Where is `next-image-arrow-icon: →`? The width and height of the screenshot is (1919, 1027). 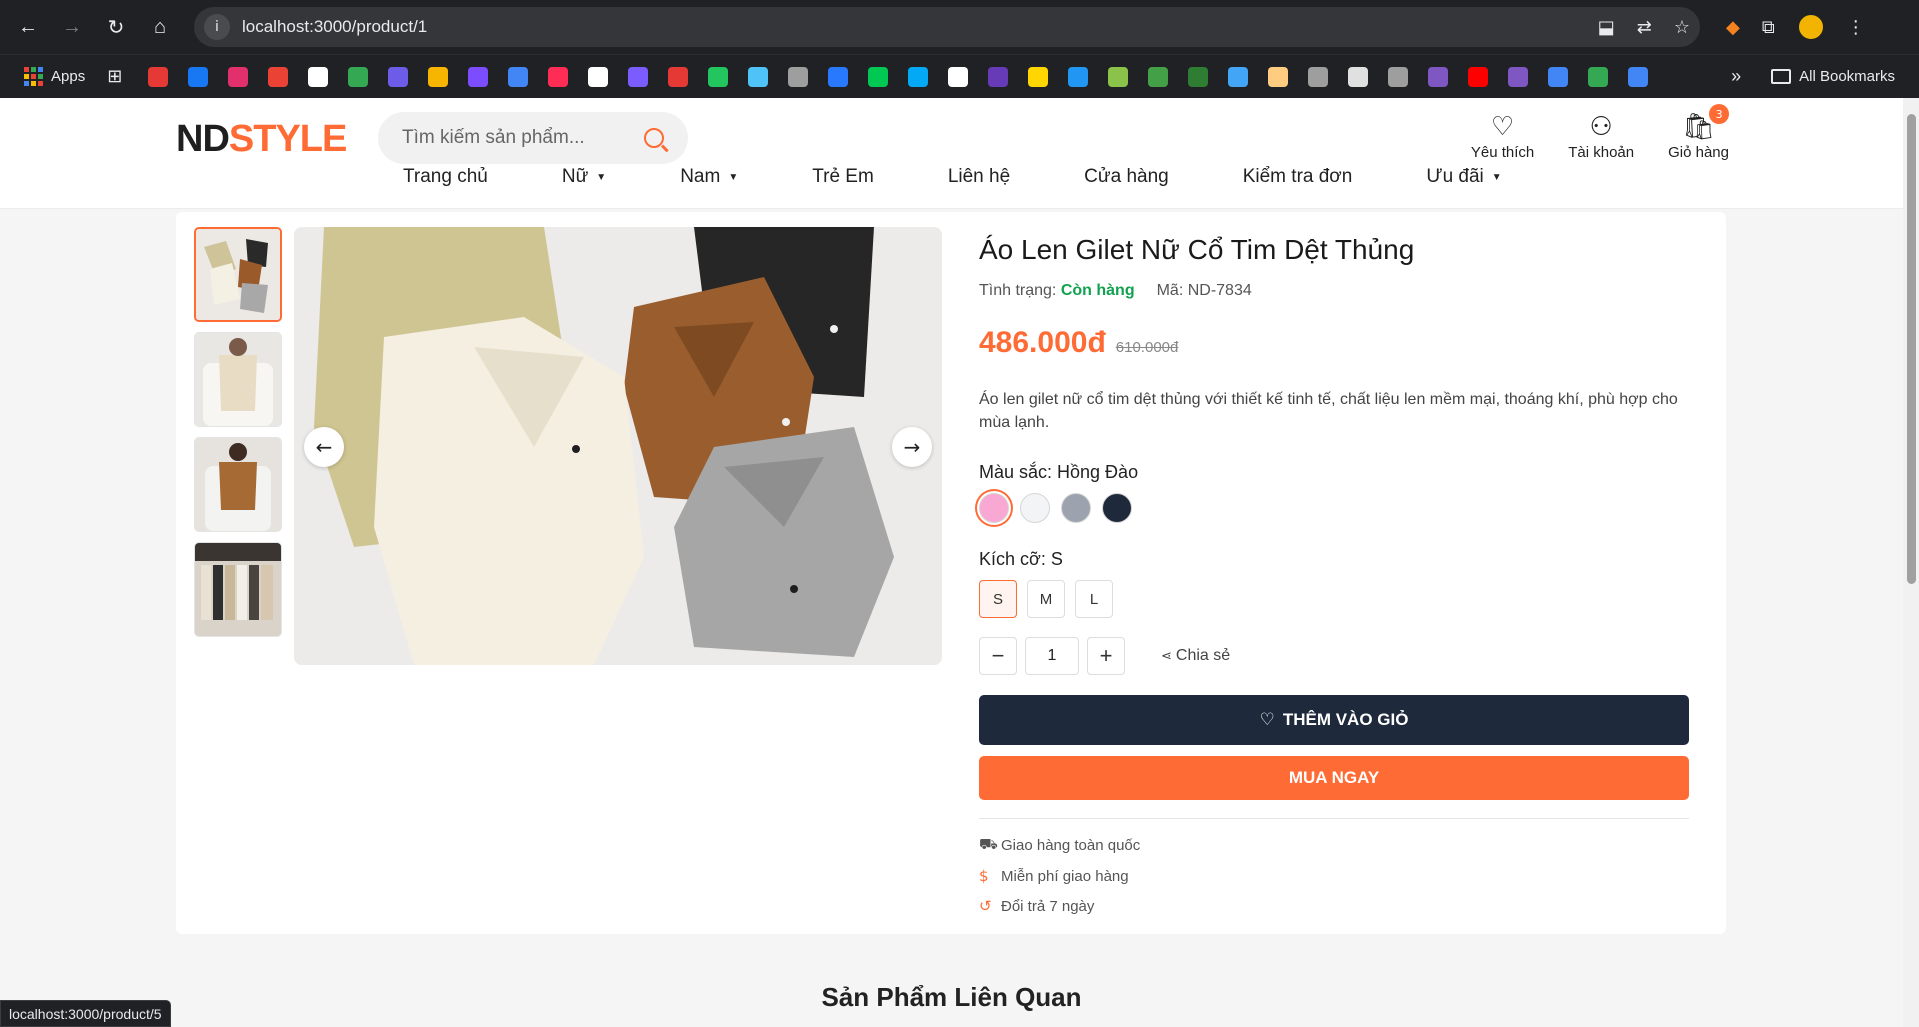 next-image-arrow-icon: → is located at coordinates (912, 447).